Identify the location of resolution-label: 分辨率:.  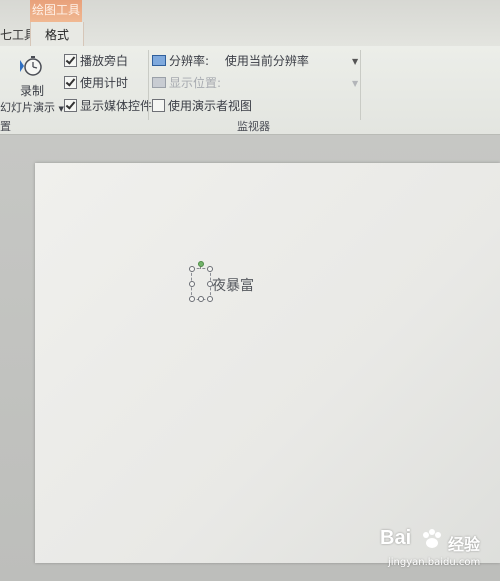
(189, 61).